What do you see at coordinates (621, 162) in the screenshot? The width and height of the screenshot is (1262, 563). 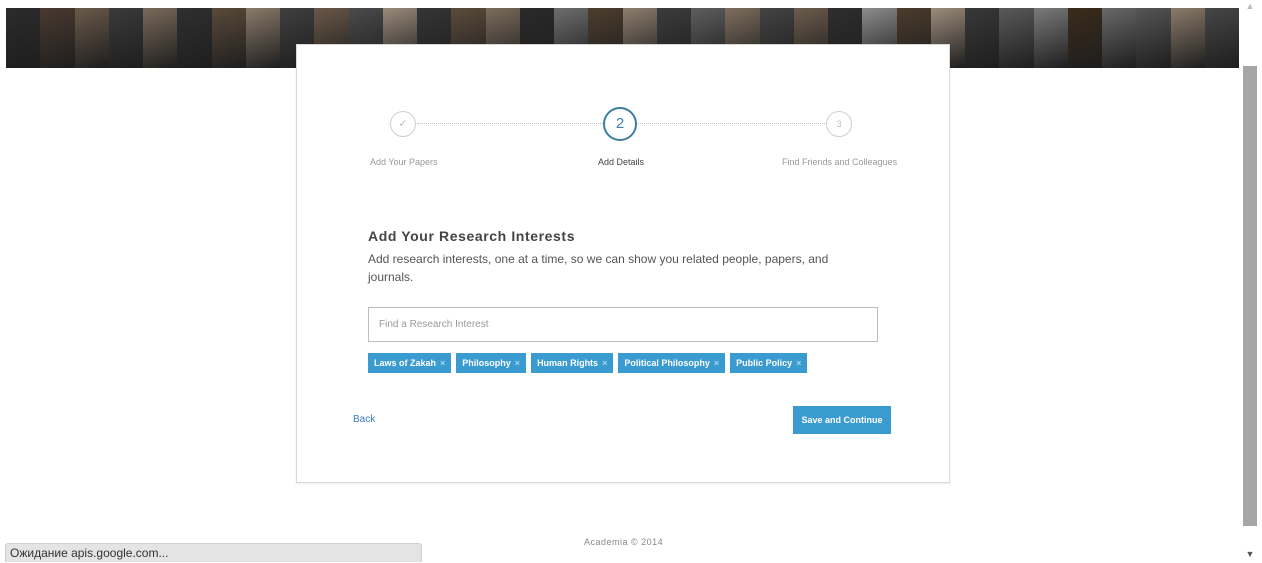 I see `step-2-label: Add Details` at bounding box center [621, 162].